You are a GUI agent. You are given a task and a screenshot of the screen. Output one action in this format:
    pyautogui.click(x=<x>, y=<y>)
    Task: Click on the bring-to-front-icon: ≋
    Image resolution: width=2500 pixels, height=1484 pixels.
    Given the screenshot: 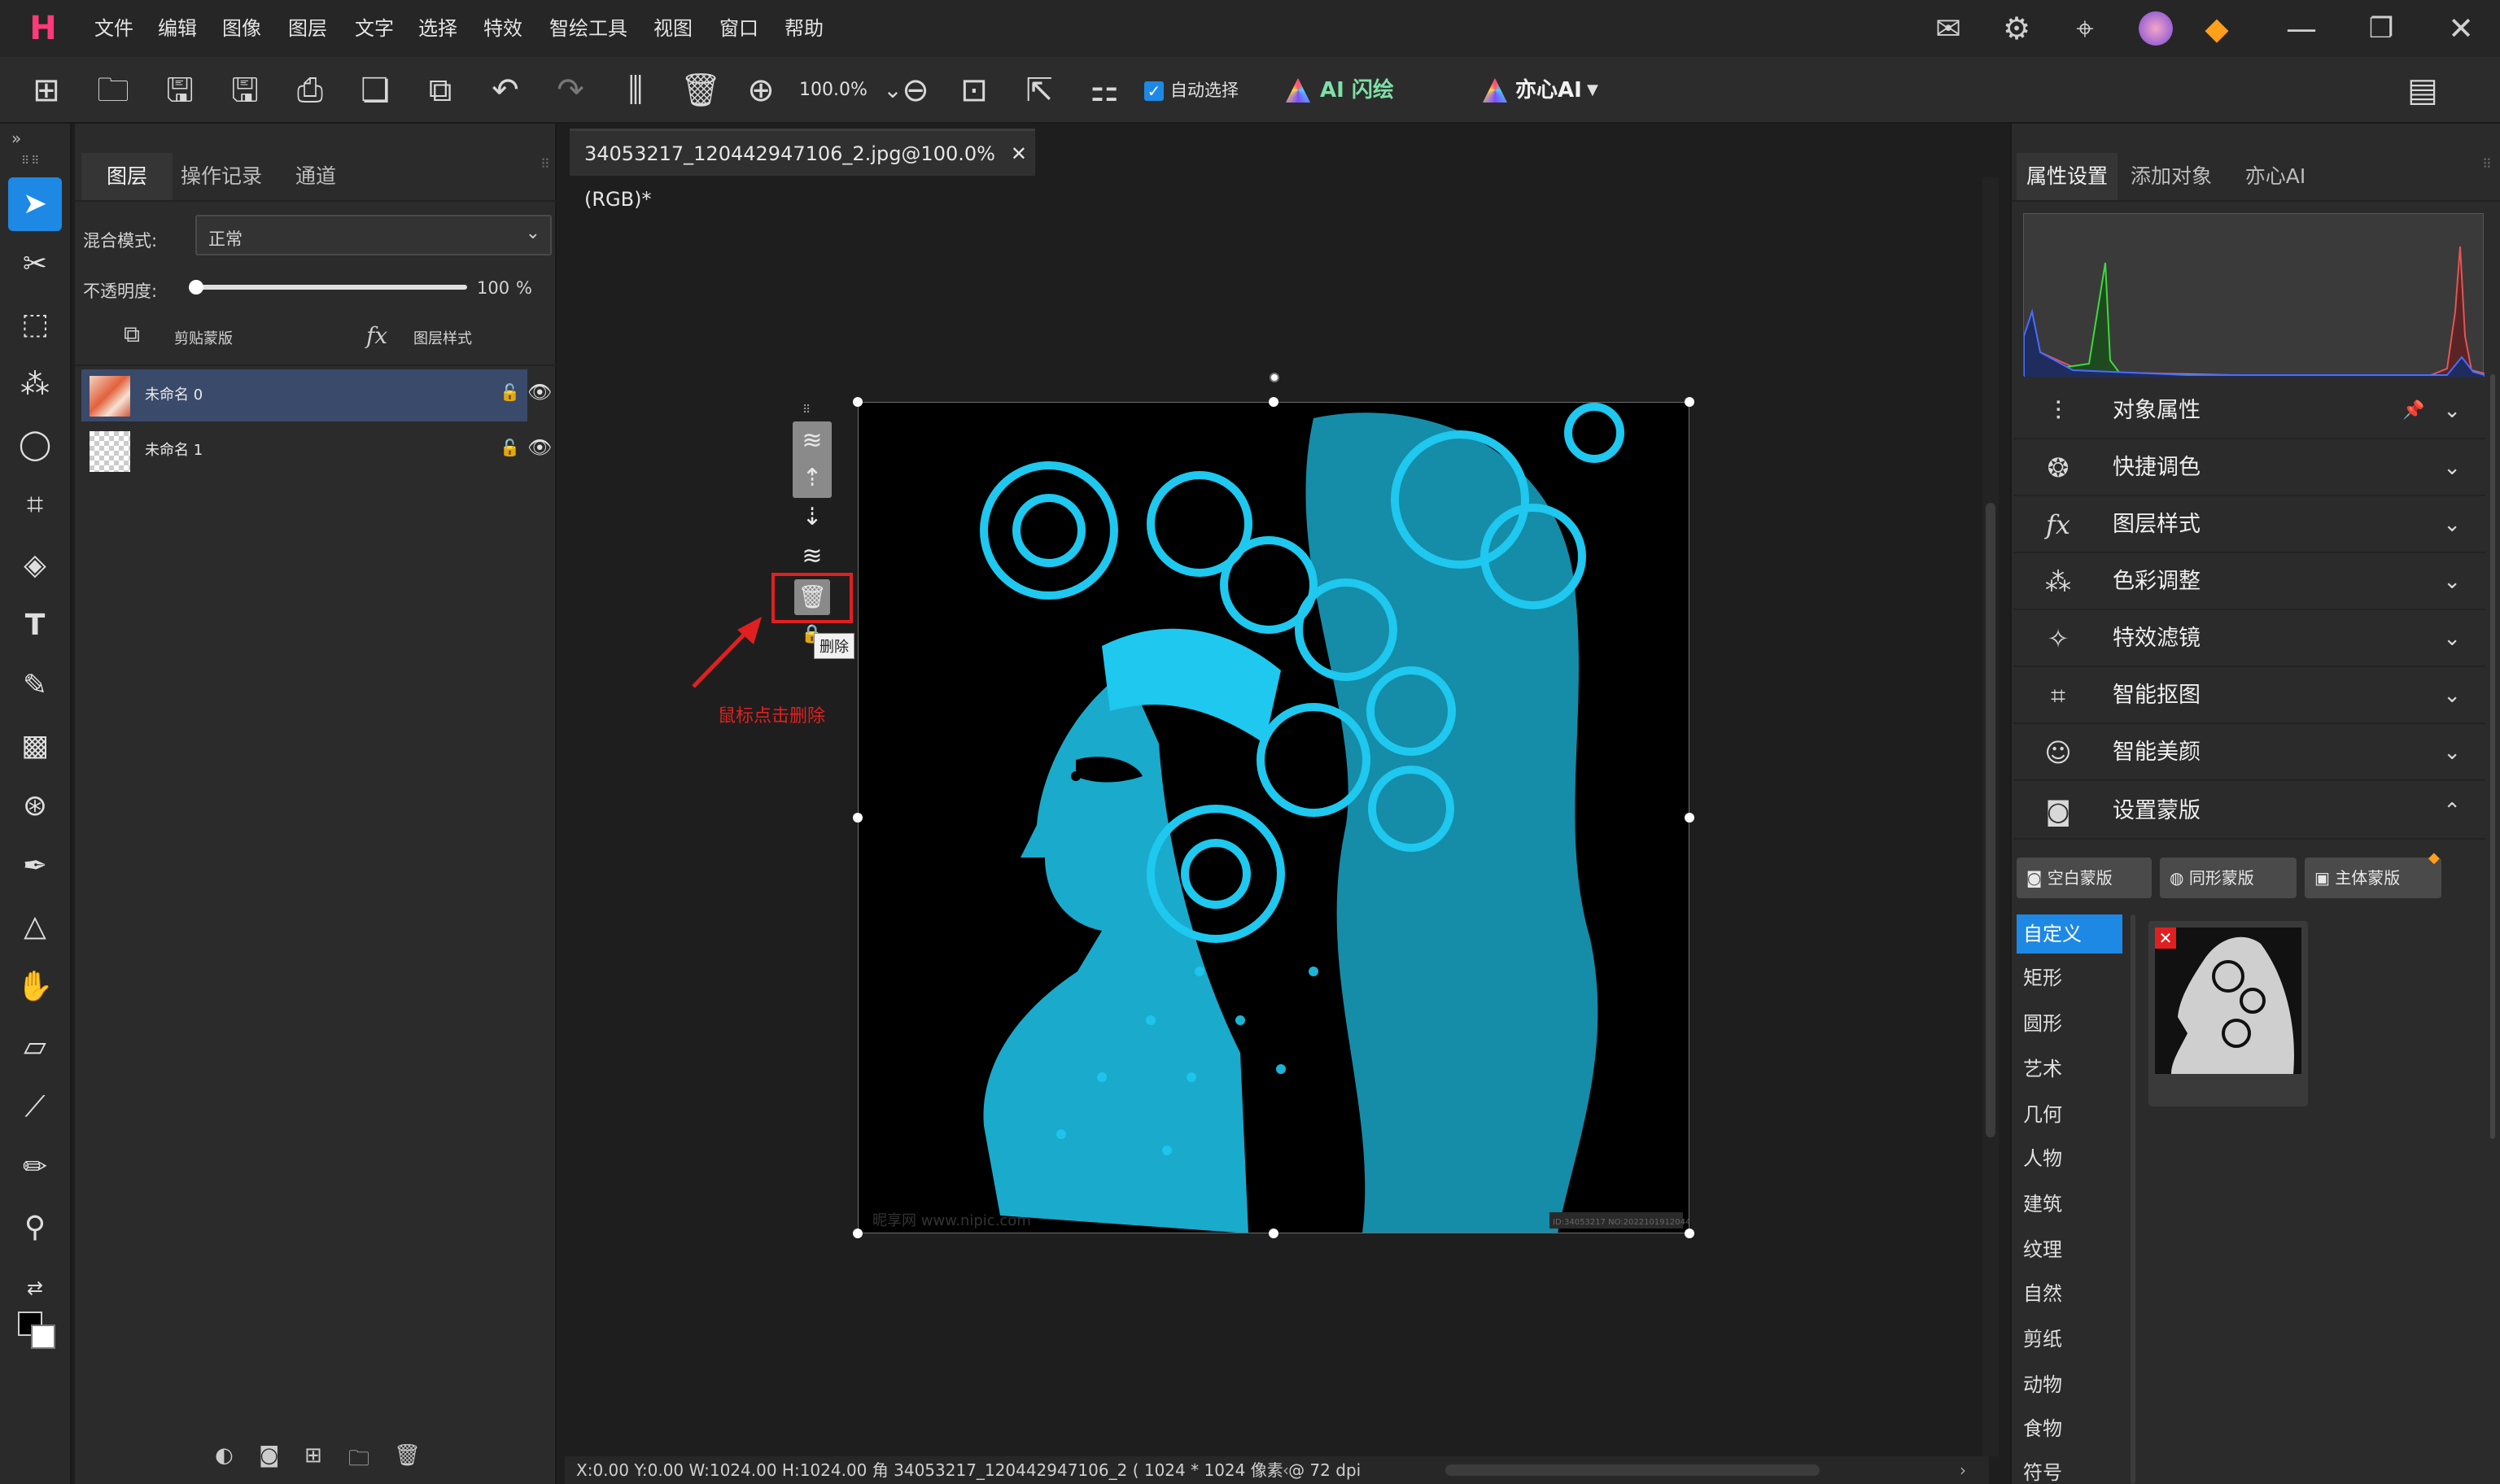 What is the action you would take?
    pyautogui.click(x=812, y=441)
    